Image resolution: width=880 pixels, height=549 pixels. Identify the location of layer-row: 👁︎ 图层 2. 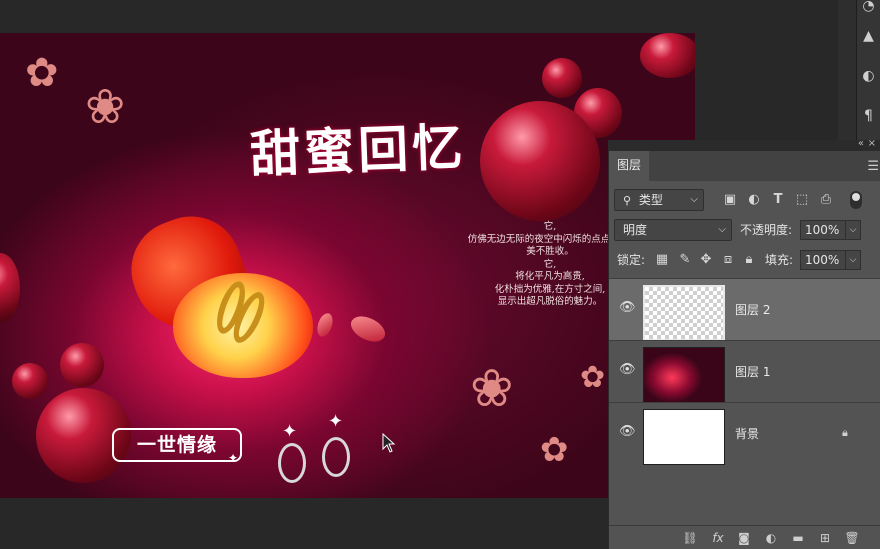
(744, 309).